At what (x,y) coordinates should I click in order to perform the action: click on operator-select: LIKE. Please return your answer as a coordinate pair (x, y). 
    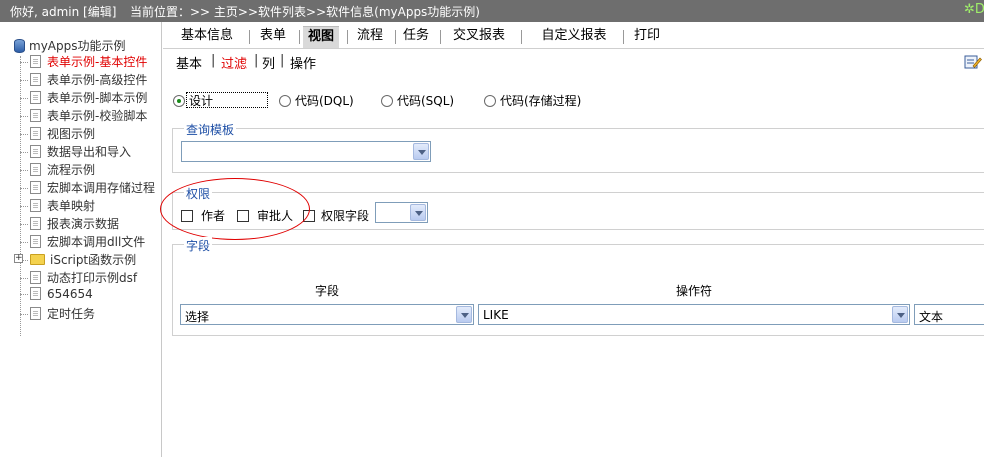
    Looking at the image, I should click on (694, 314).